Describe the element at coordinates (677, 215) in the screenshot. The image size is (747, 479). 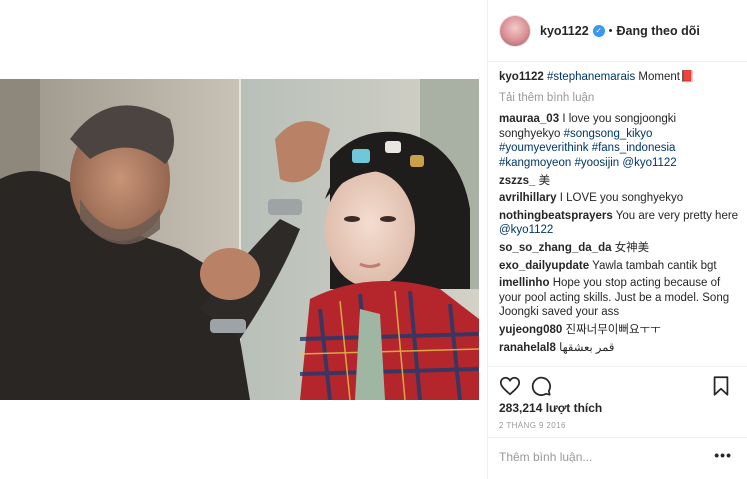
I see `comment-text: You are very pretty here` at that location.